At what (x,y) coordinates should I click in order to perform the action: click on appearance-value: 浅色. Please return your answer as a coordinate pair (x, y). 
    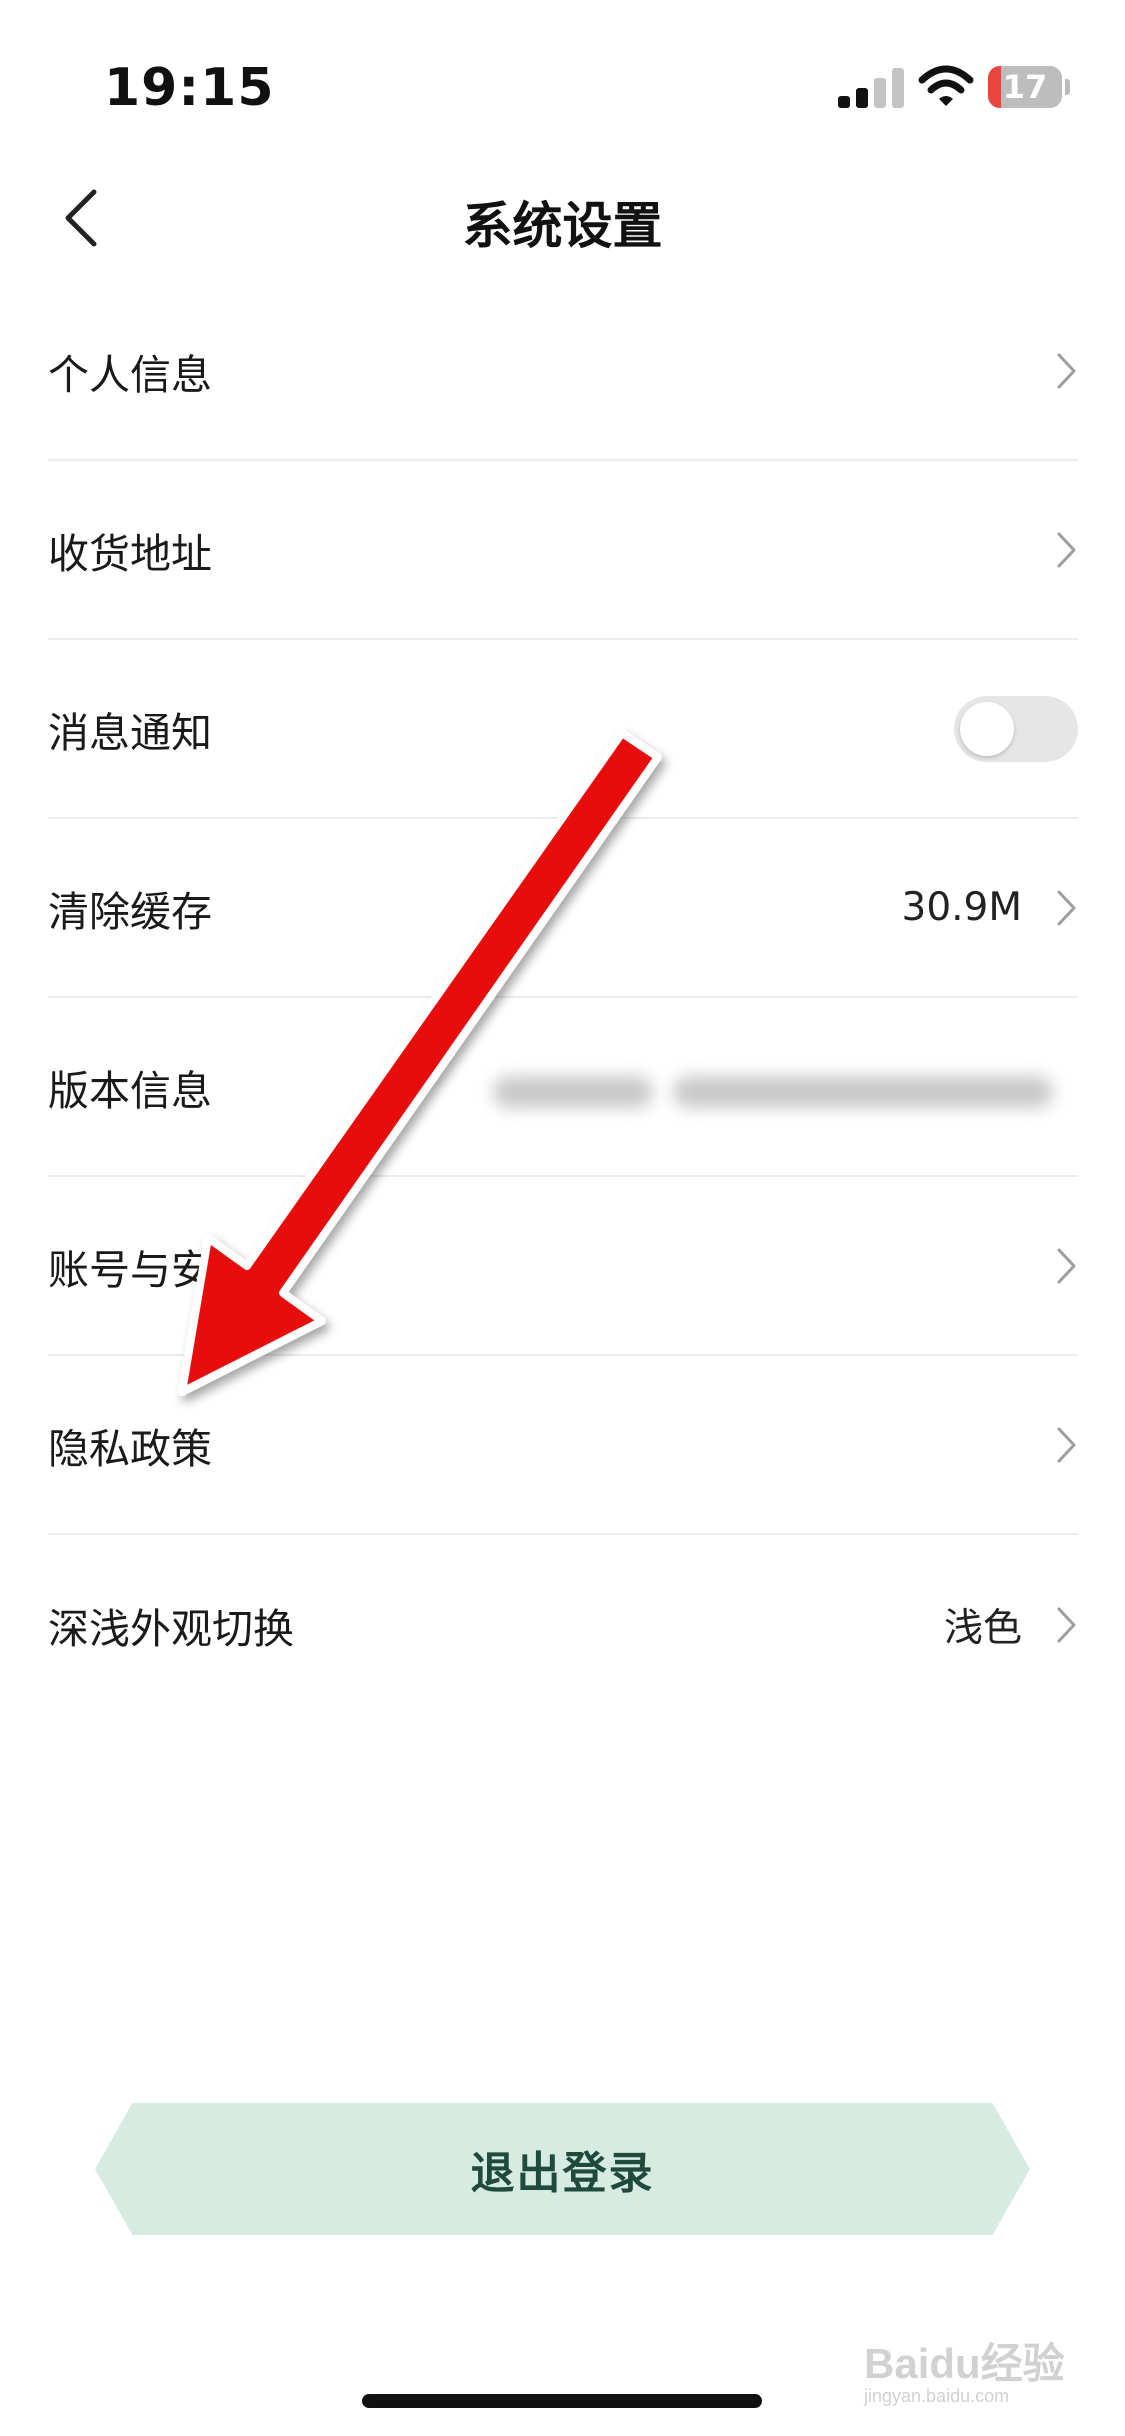
    Looking at the image, I should click on (982, 1628).